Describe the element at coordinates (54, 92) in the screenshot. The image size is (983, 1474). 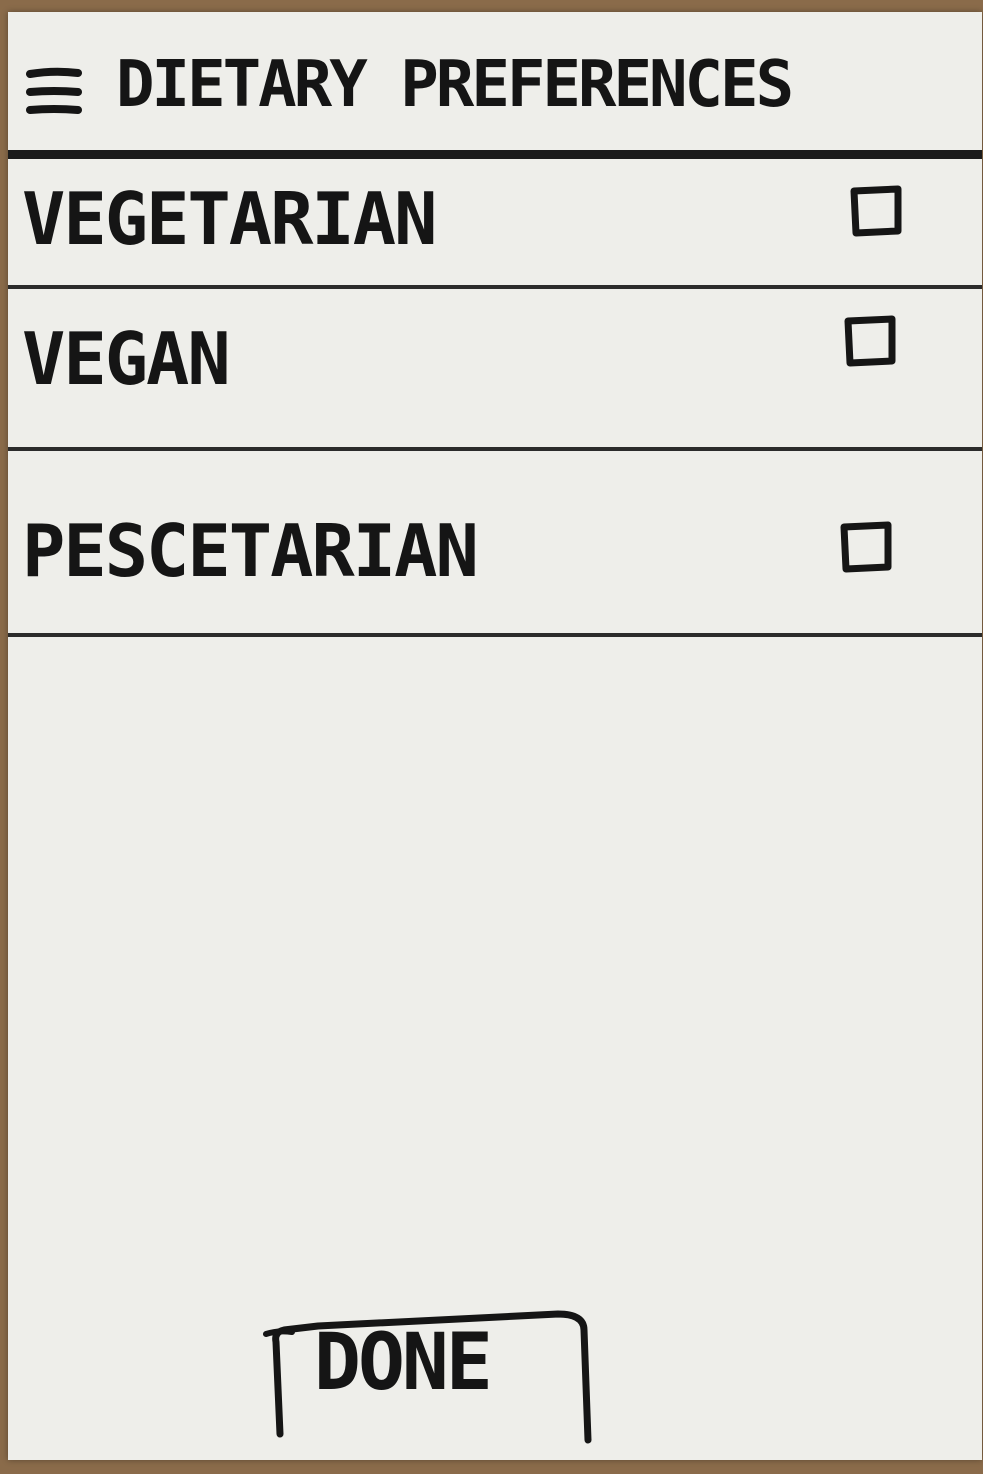
I see `hamburger-menu-icon` at that location.